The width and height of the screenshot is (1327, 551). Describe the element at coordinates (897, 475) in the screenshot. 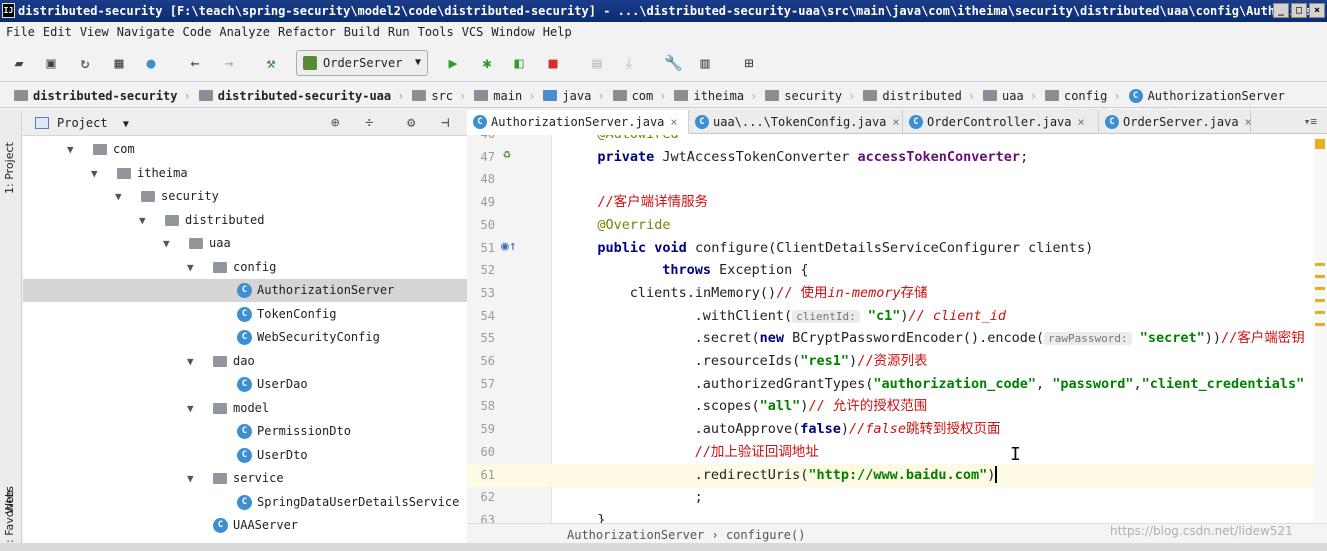

I see `code-line: 61 .redirectUris("http://www.baidu.com")` at that location.